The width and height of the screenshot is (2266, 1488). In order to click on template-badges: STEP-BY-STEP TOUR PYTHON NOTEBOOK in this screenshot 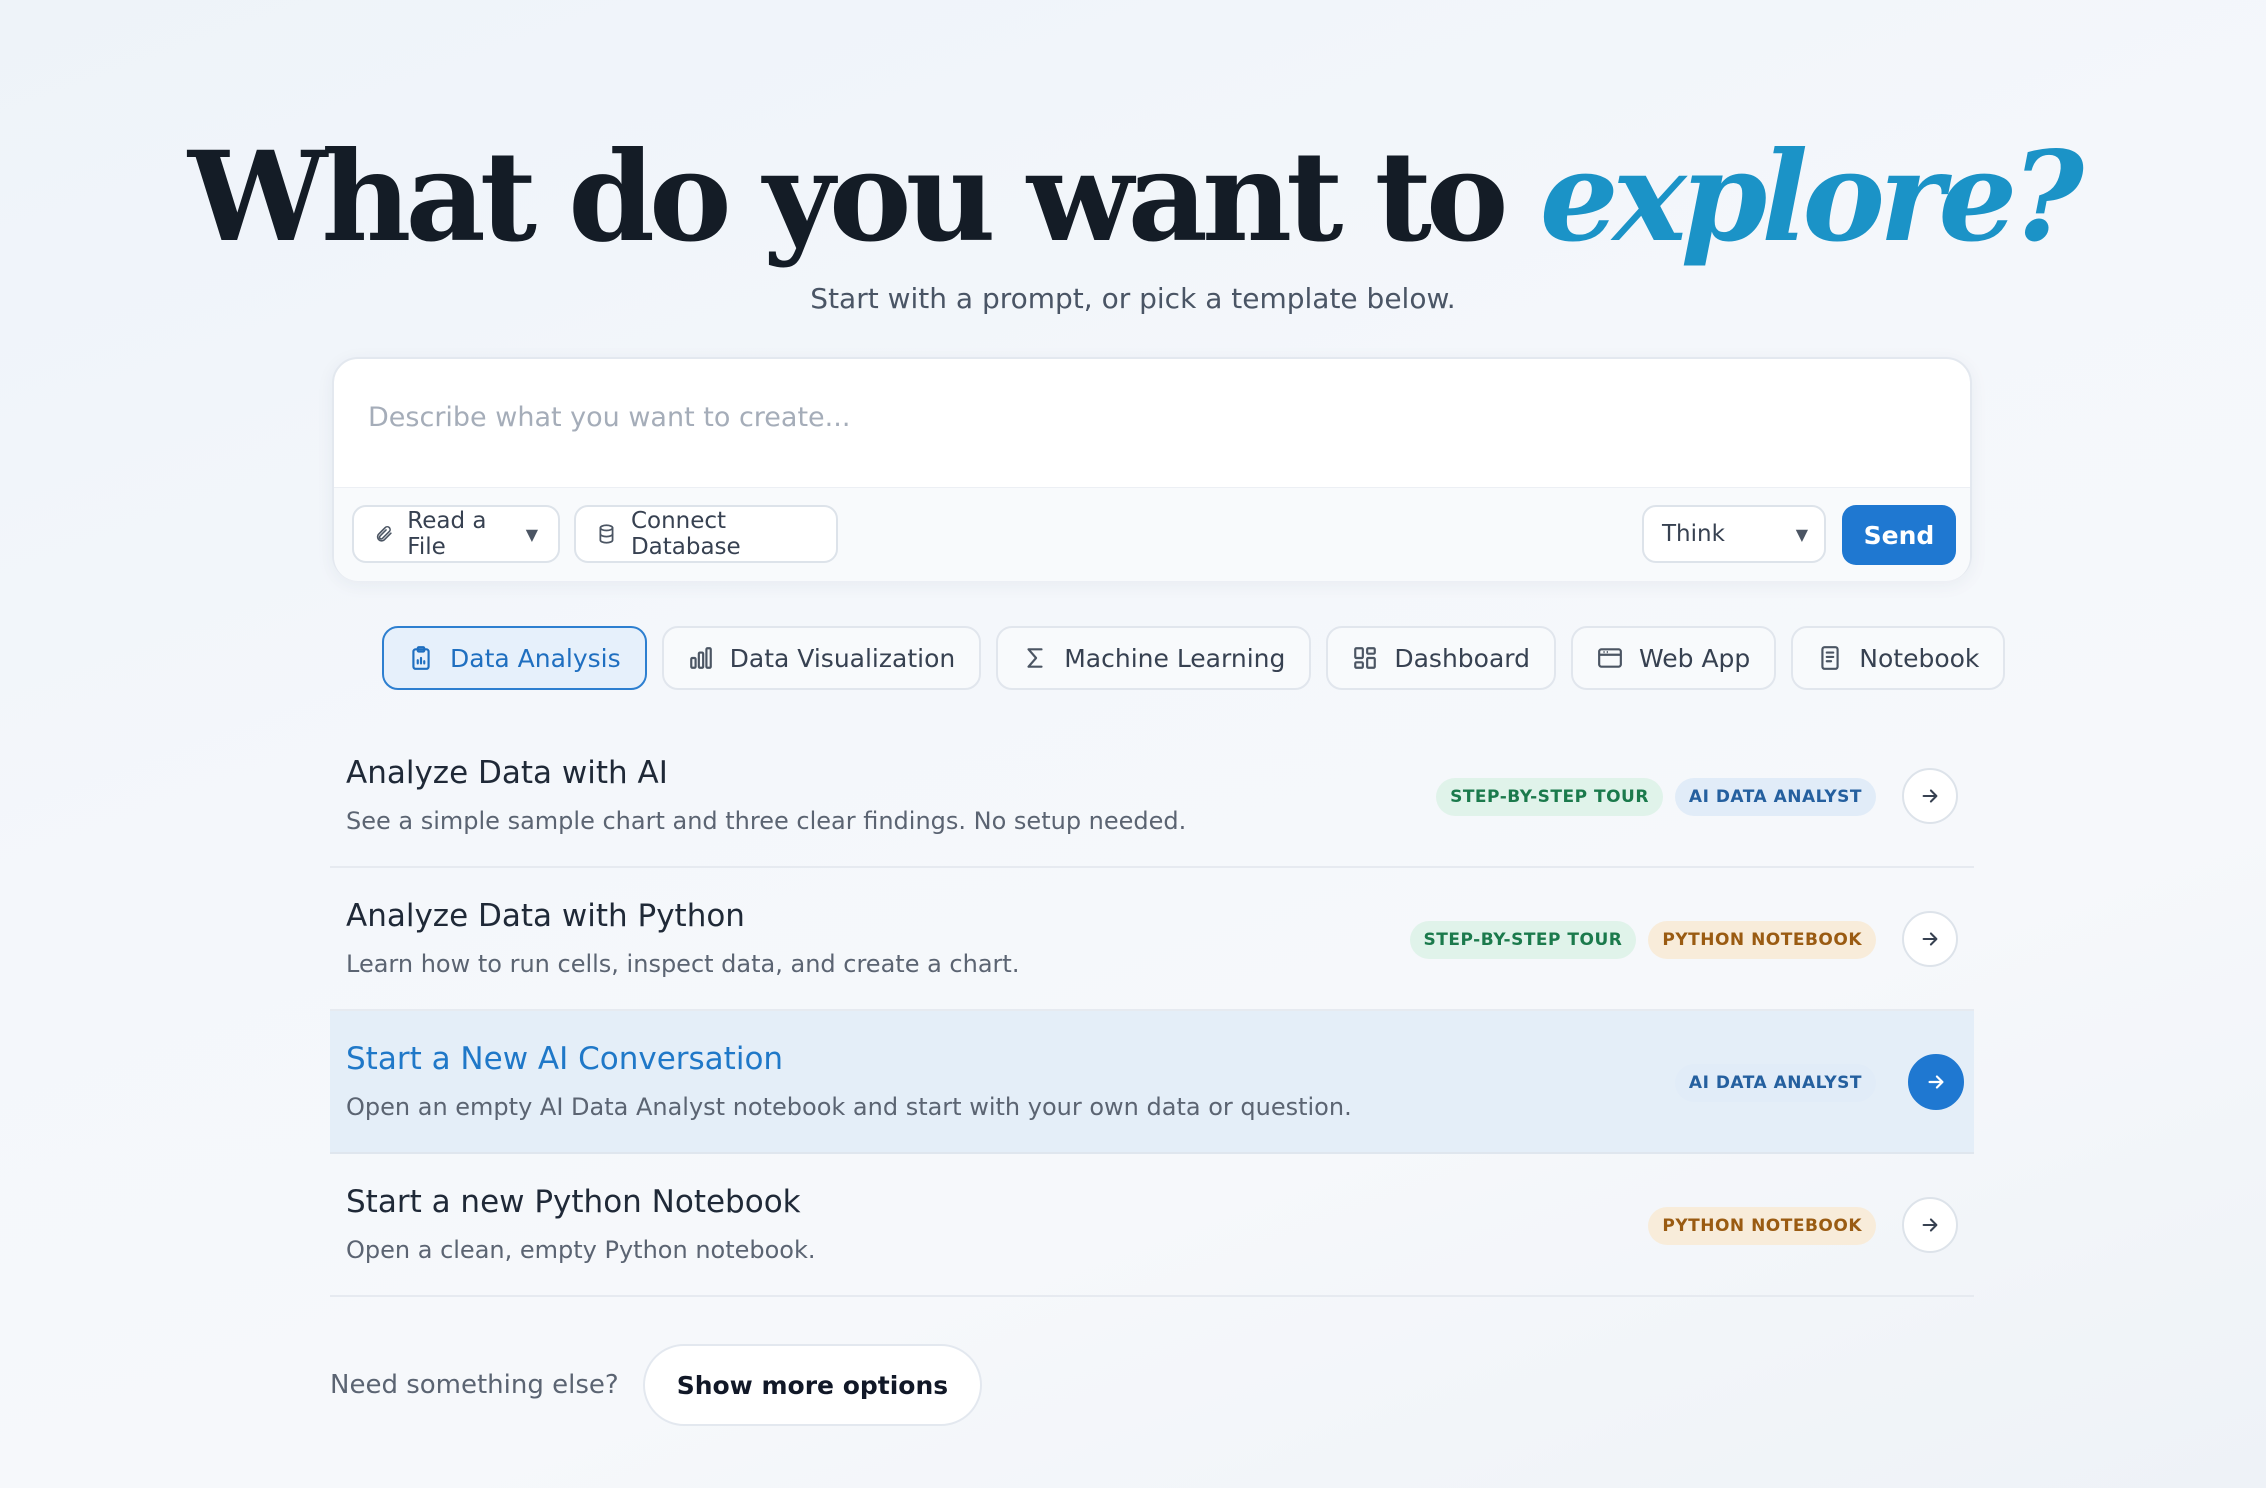, I will do `click(1642, 940)`.